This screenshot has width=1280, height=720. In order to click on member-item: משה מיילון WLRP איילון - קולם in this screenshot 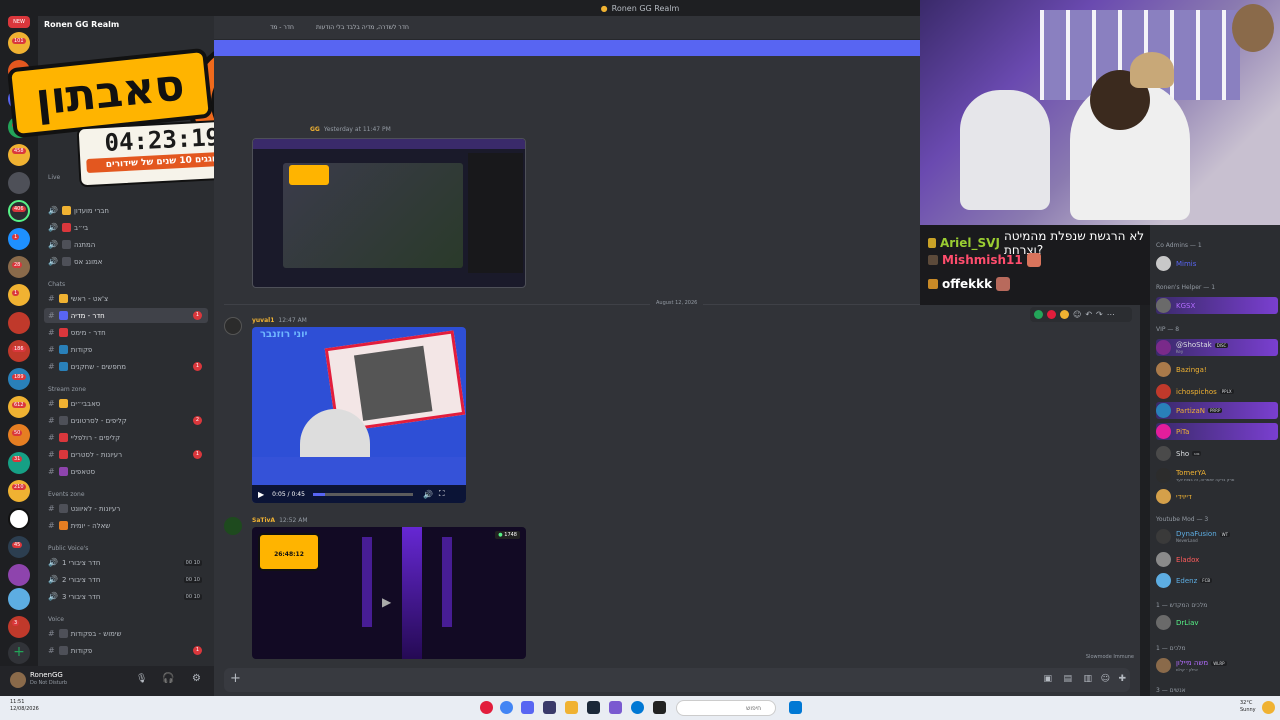, I will do `click(1217, 665)`.